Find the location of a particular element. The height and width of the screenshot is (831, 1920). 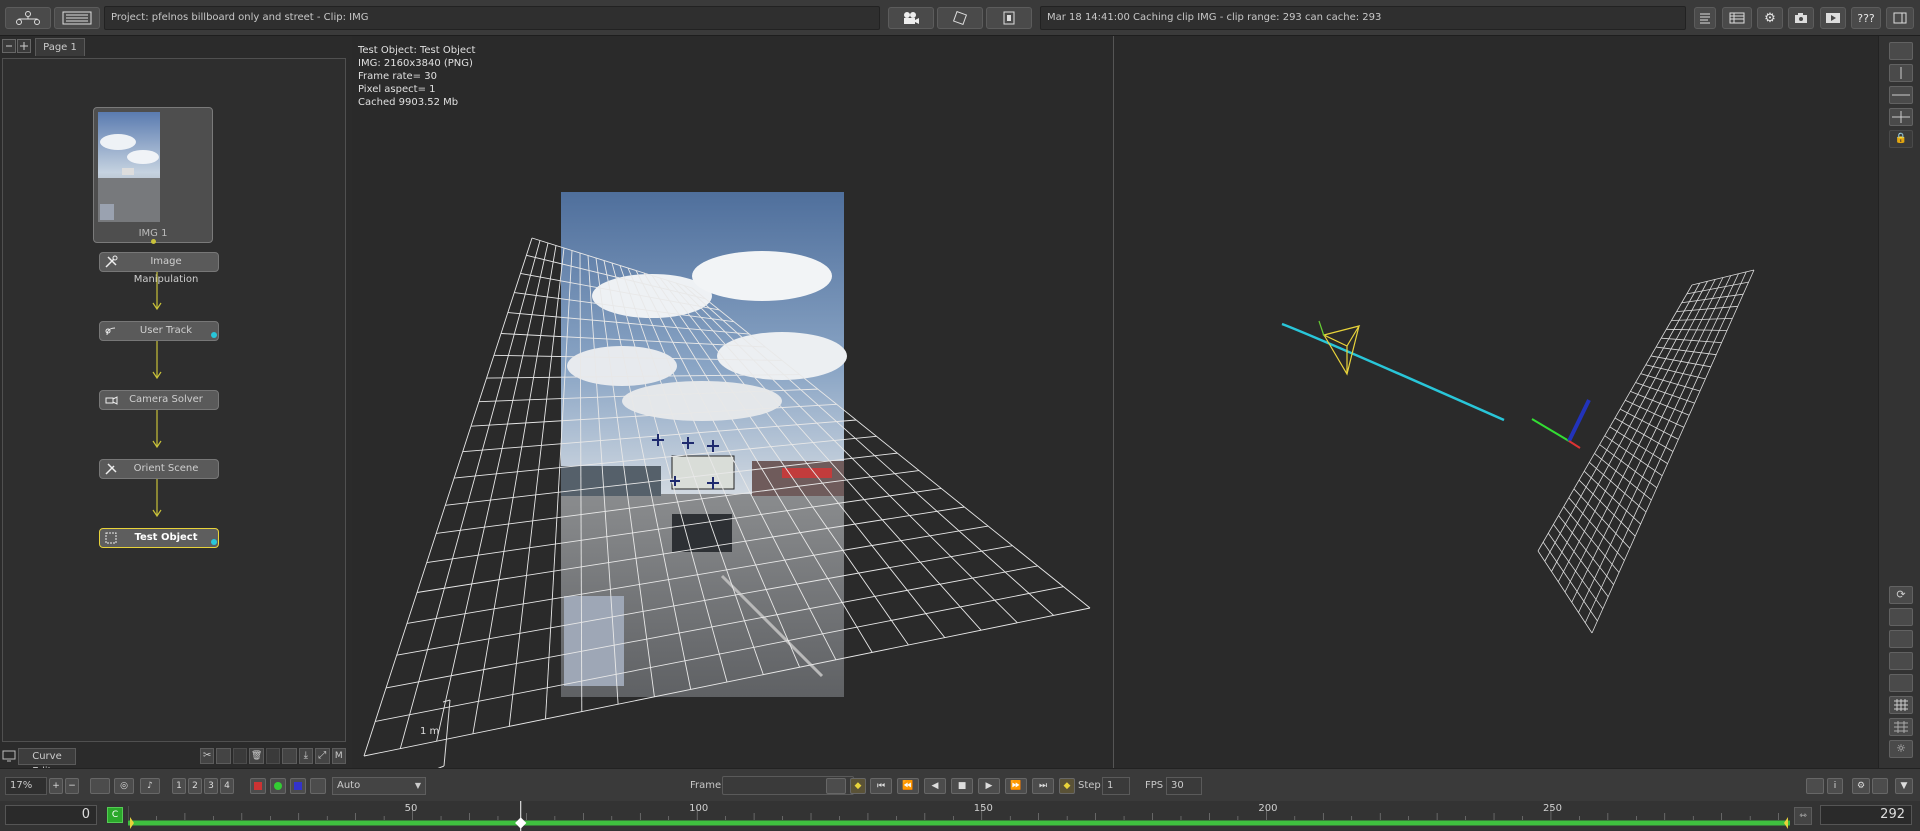

curve-editor-button: Curve Editor is located at coordinates (47, 762).